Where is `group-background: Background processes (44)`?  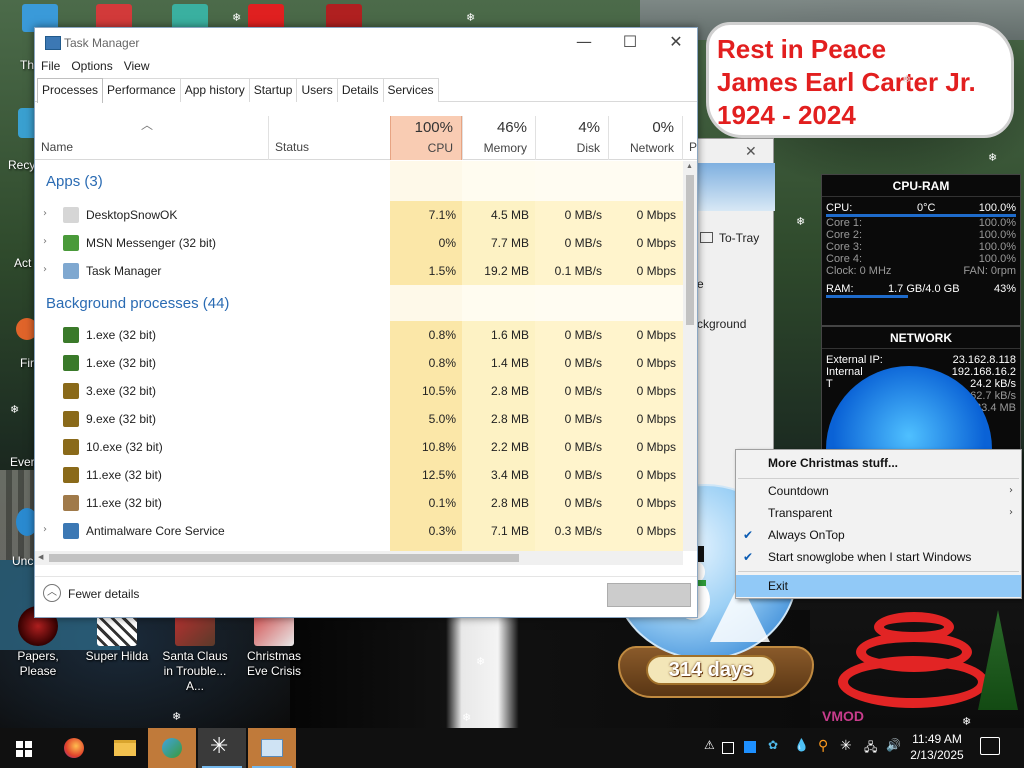
group-background: Background processes (44) is located at coordinates (137, 303).